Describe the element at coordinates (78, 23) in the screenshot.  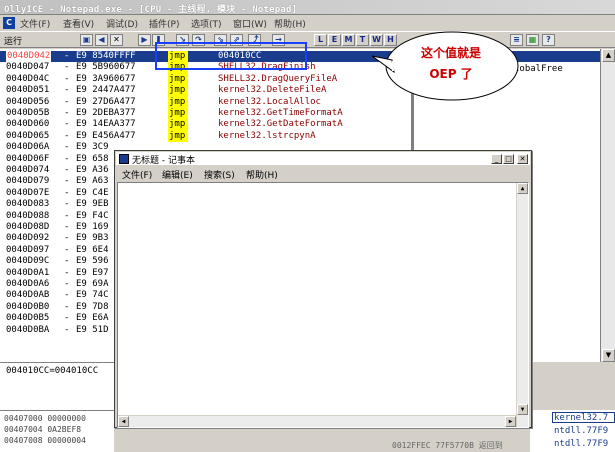
I see `menu-view: 查看(V)` at that location.